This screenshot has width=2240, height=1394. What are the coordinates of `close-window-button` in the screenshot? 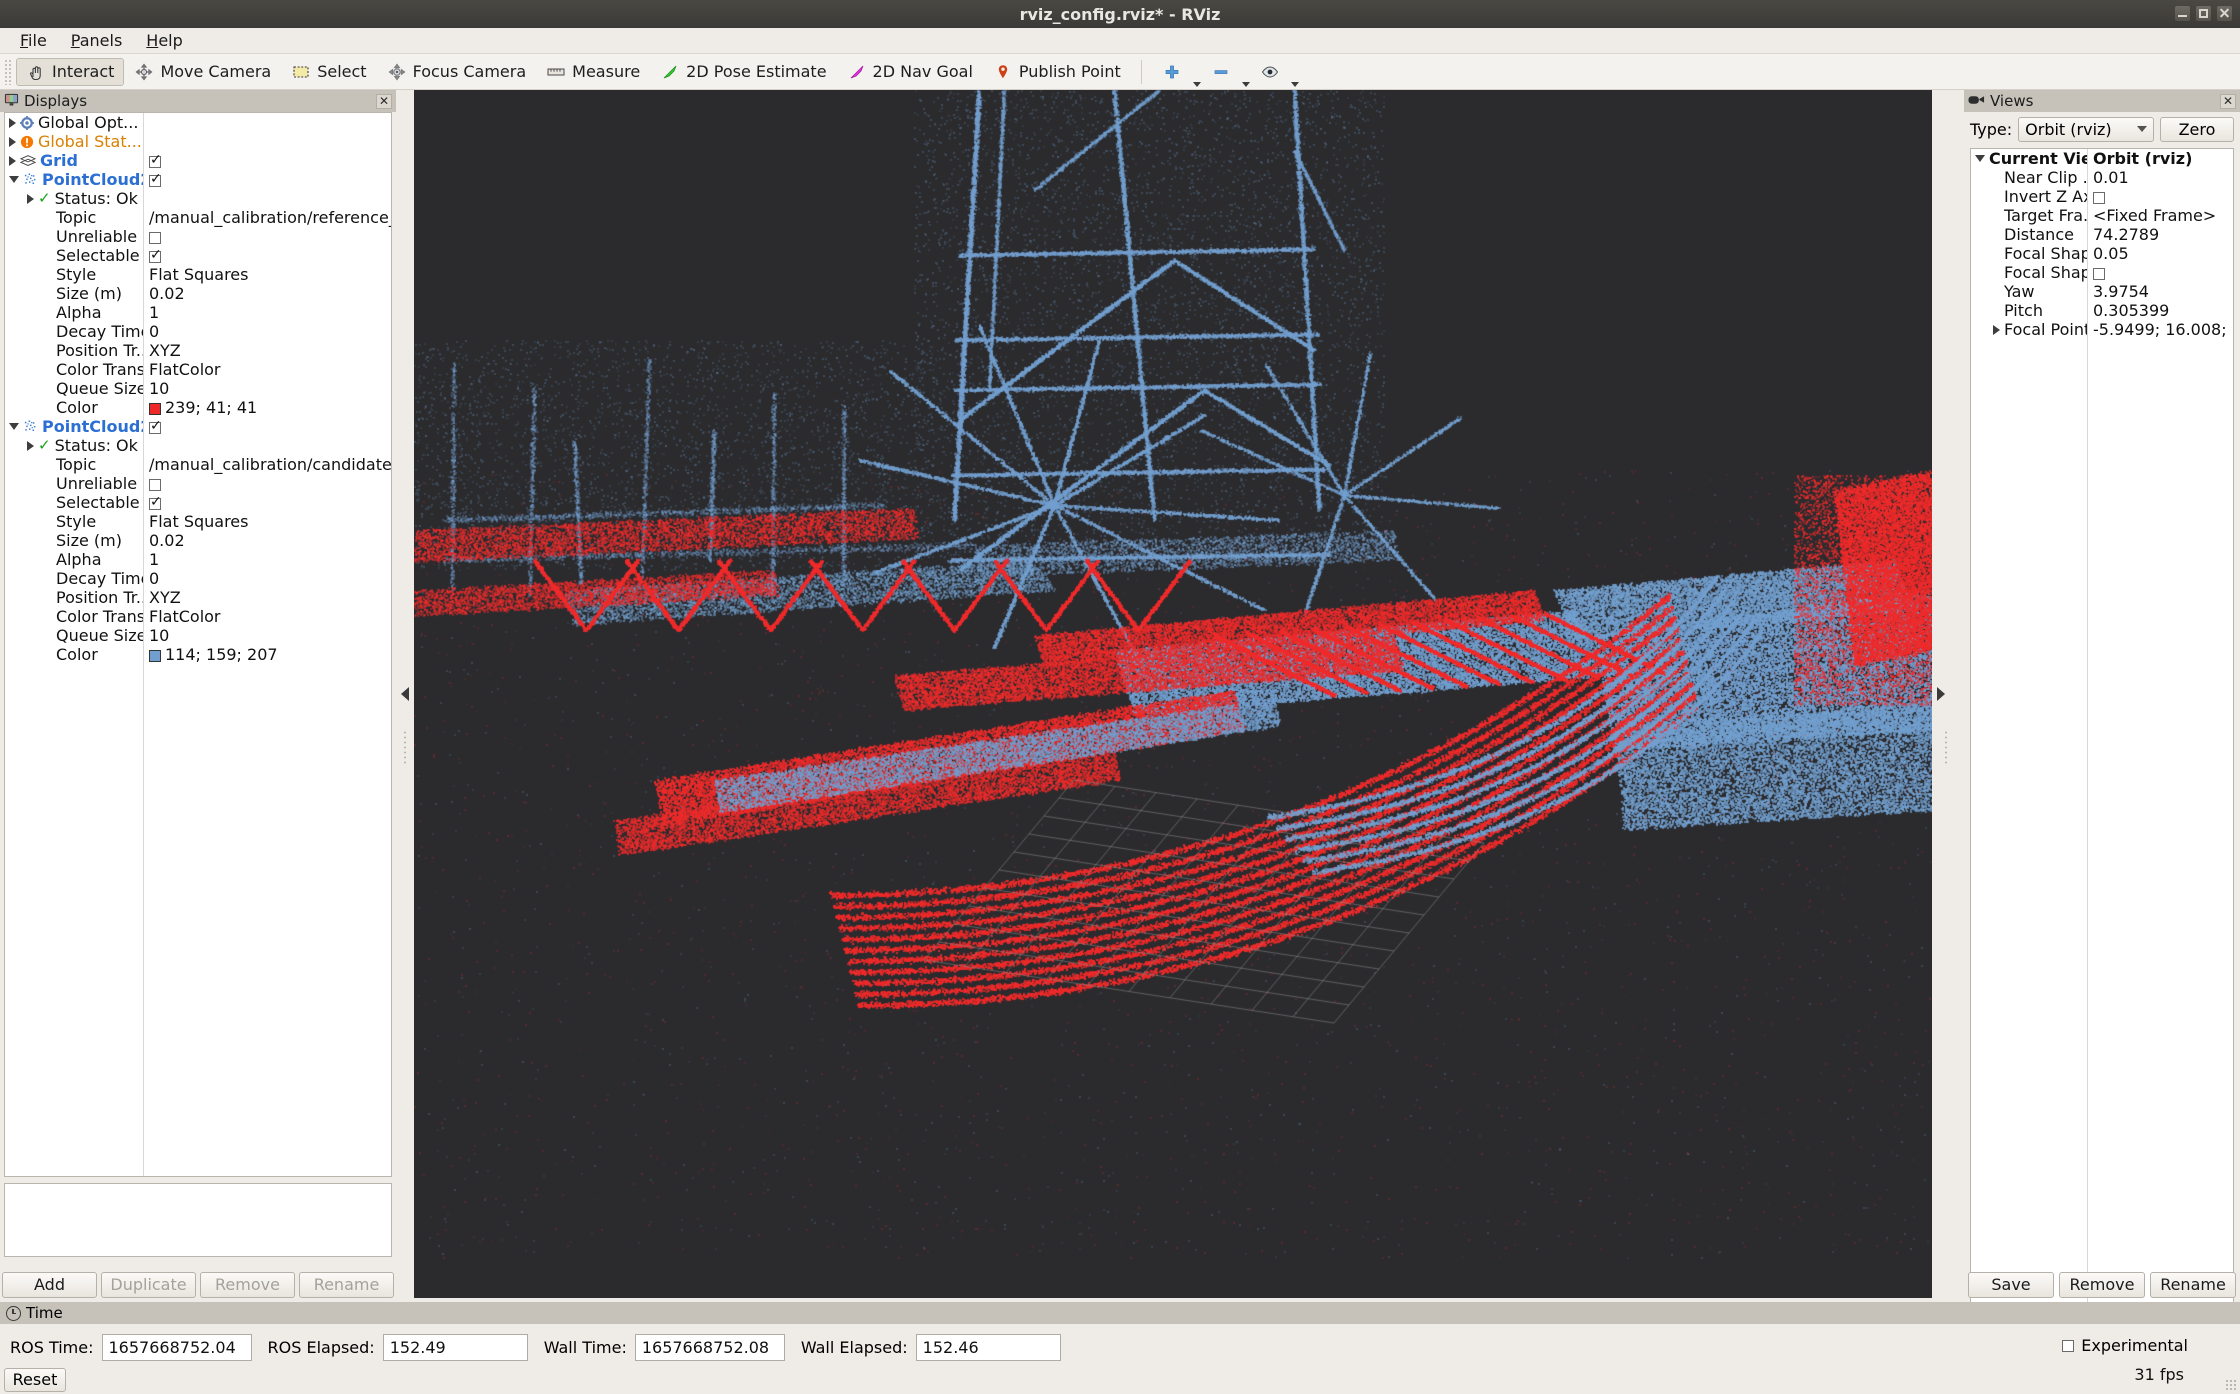 It's located at (2224, 13).